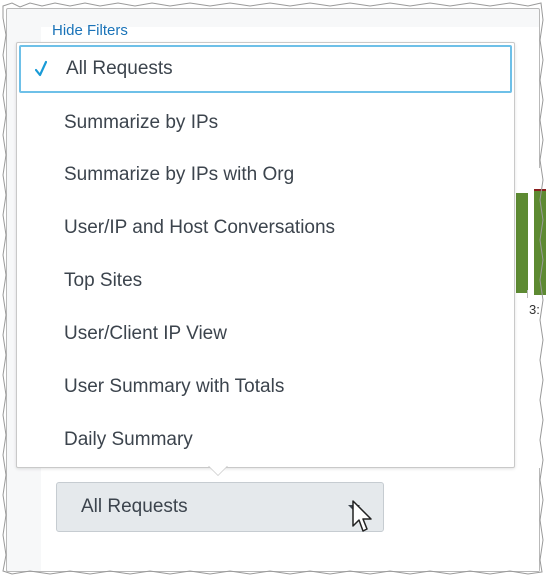 This screenshot has height=577, width=546. What do you see at coordinates (141, 122) in the screenshot?
I see `menu-item-label: Summarize by IPs` at bounding box center [141, 122].